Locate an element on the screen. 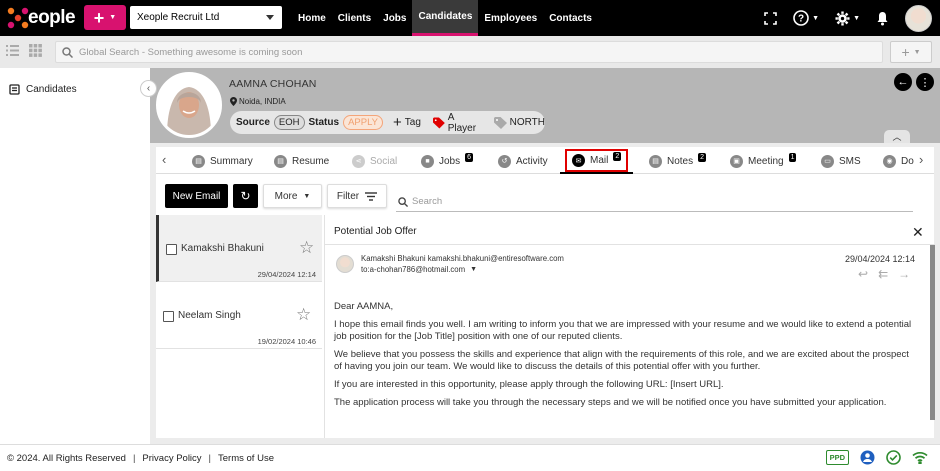 This screenshot has width=940, height=471. tab-summary: ▤ Summary is located at coordinates (222, 161).